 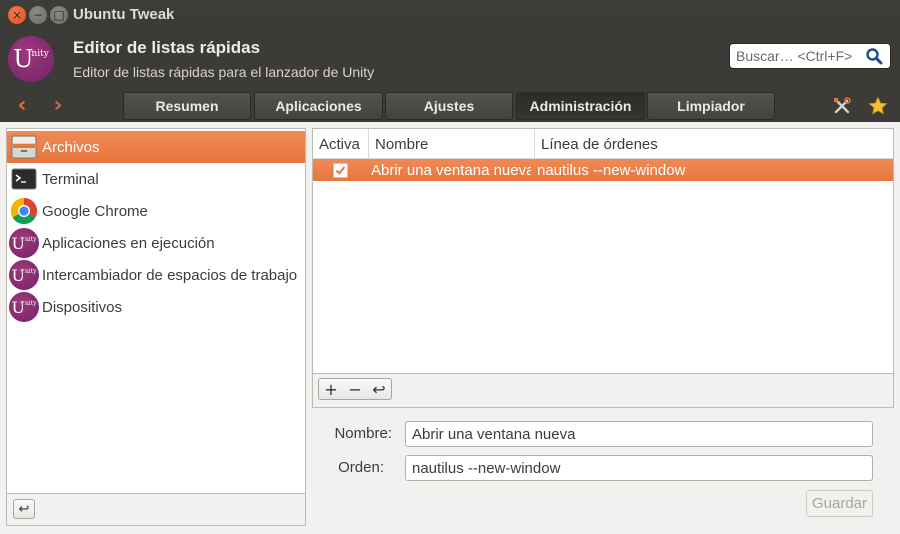 I want to click on checkmark-icon, so click(x=340, y=170).